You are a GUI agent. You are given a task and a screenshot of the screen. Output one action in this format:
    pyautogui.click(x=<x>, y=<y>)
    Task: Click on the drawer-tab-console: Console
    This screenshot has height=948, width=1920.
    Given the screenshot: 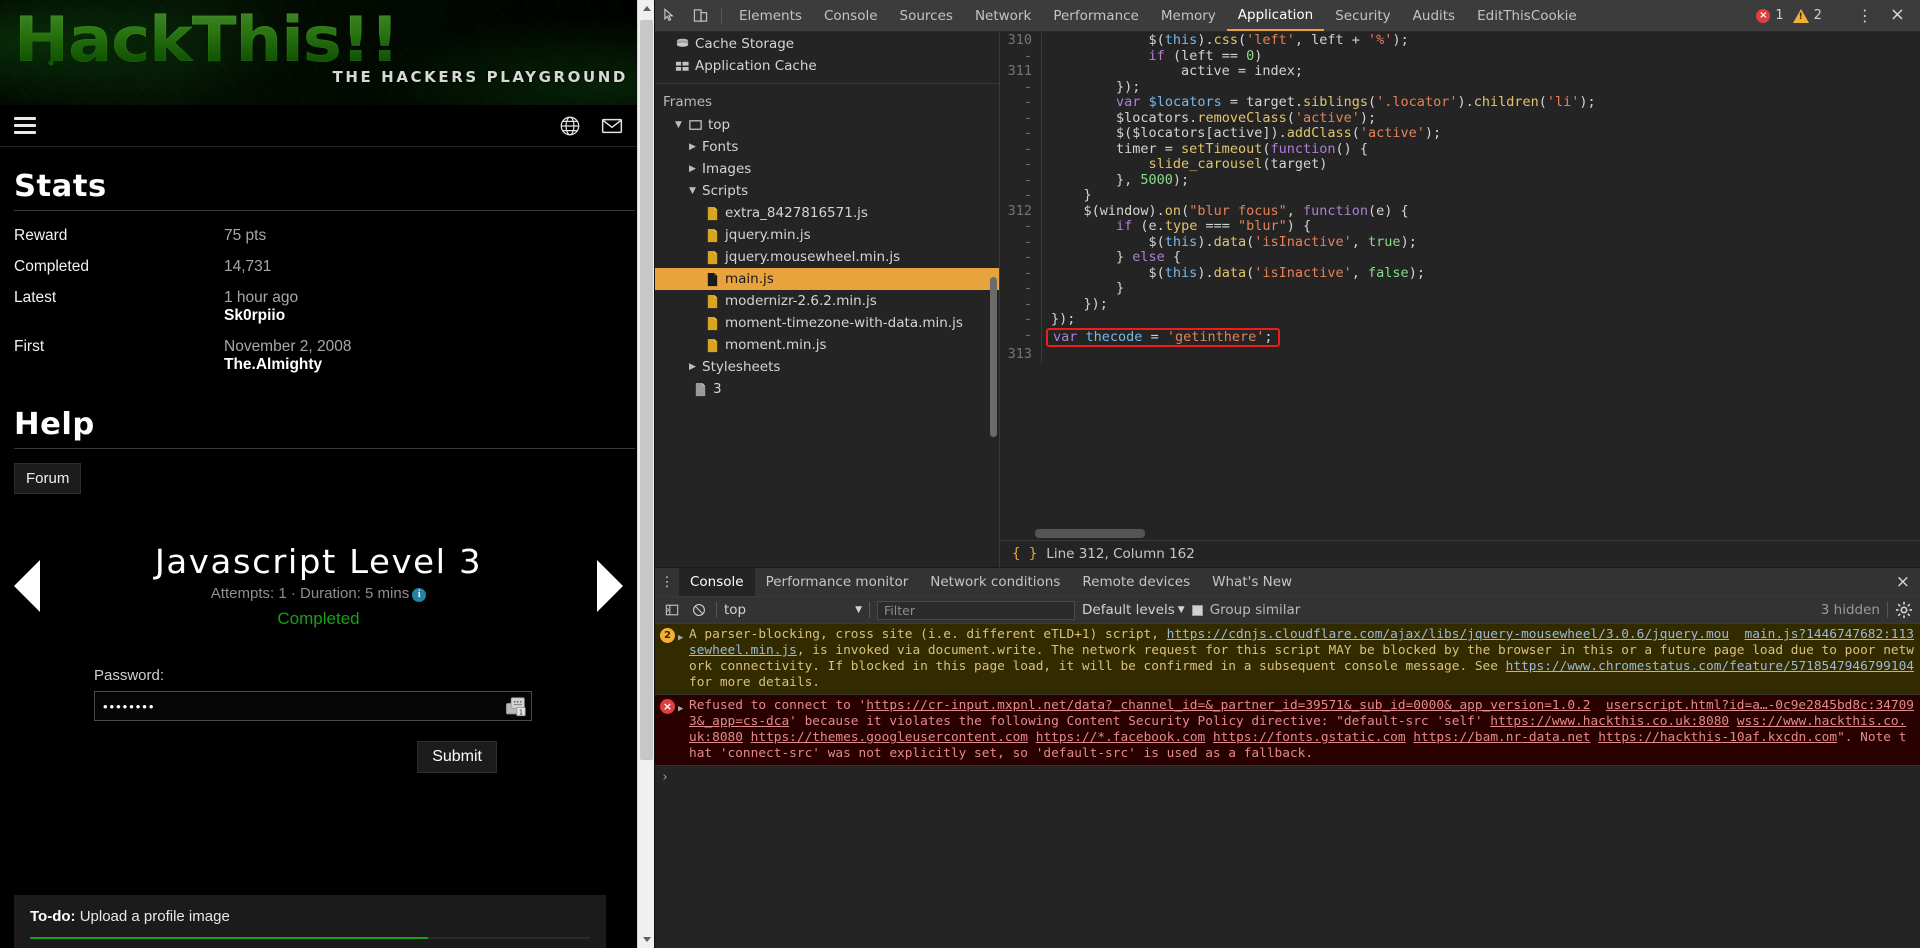 What is the action you would take?
    pyautogui.click(x=717, y=582)
    